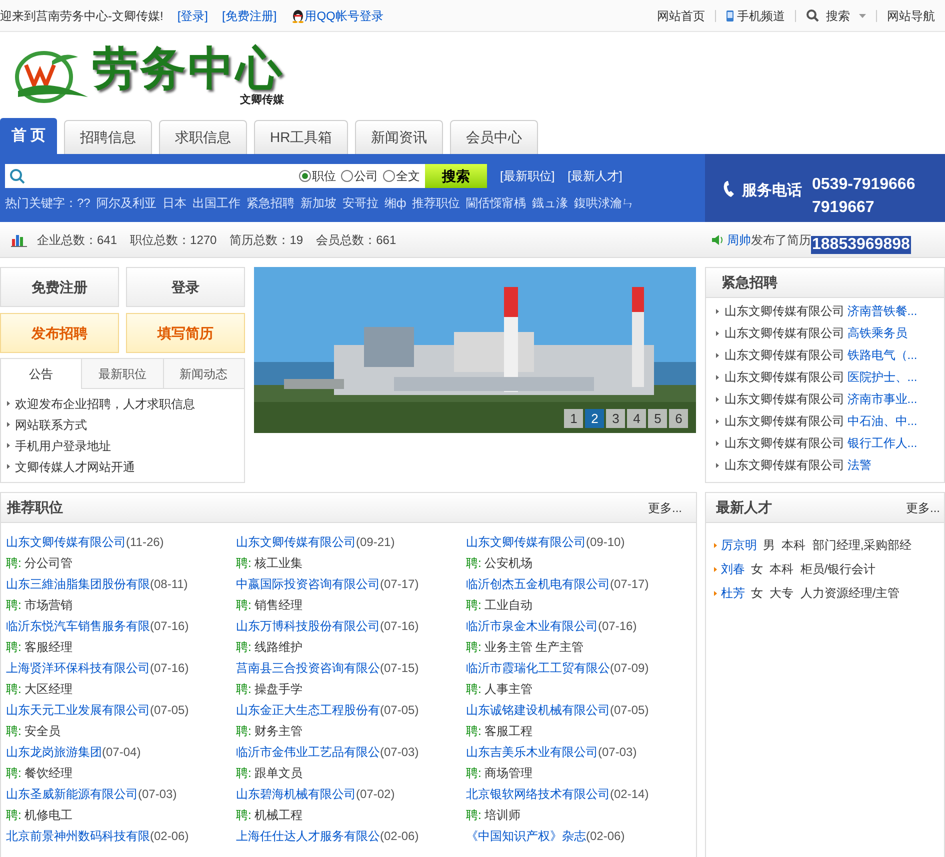  What do you see at coordinates (108, 137) in the screenshot?
I see `nav-tab: 招聘信息` at bounding box center [108, 137].